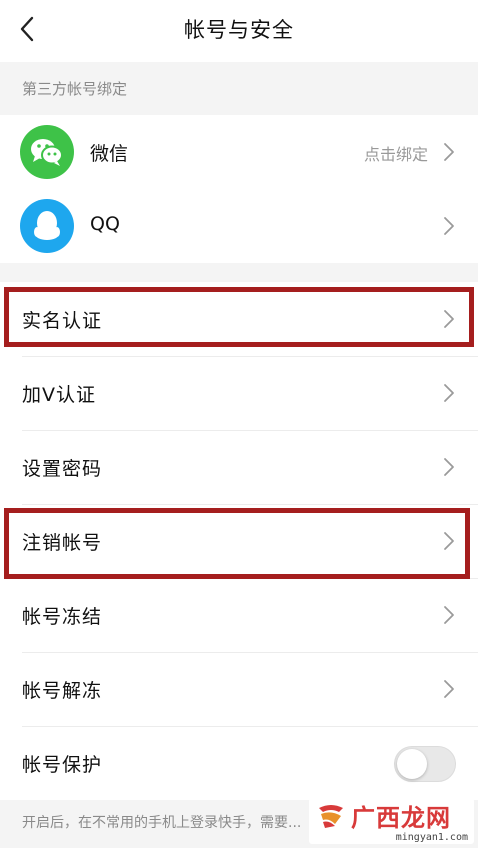 The width and height of the screenshot is (478, 848). What do you see at coordinates (239, 319) in the screenshot?
I see `real-name-verification-item: 实名认证` at bounding box center [239, 319].